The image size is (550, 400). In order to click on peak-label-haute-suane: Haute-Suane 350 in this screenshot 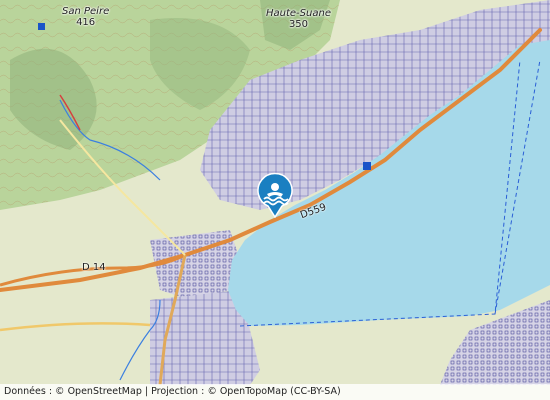, I will do `click(298, 19)`.